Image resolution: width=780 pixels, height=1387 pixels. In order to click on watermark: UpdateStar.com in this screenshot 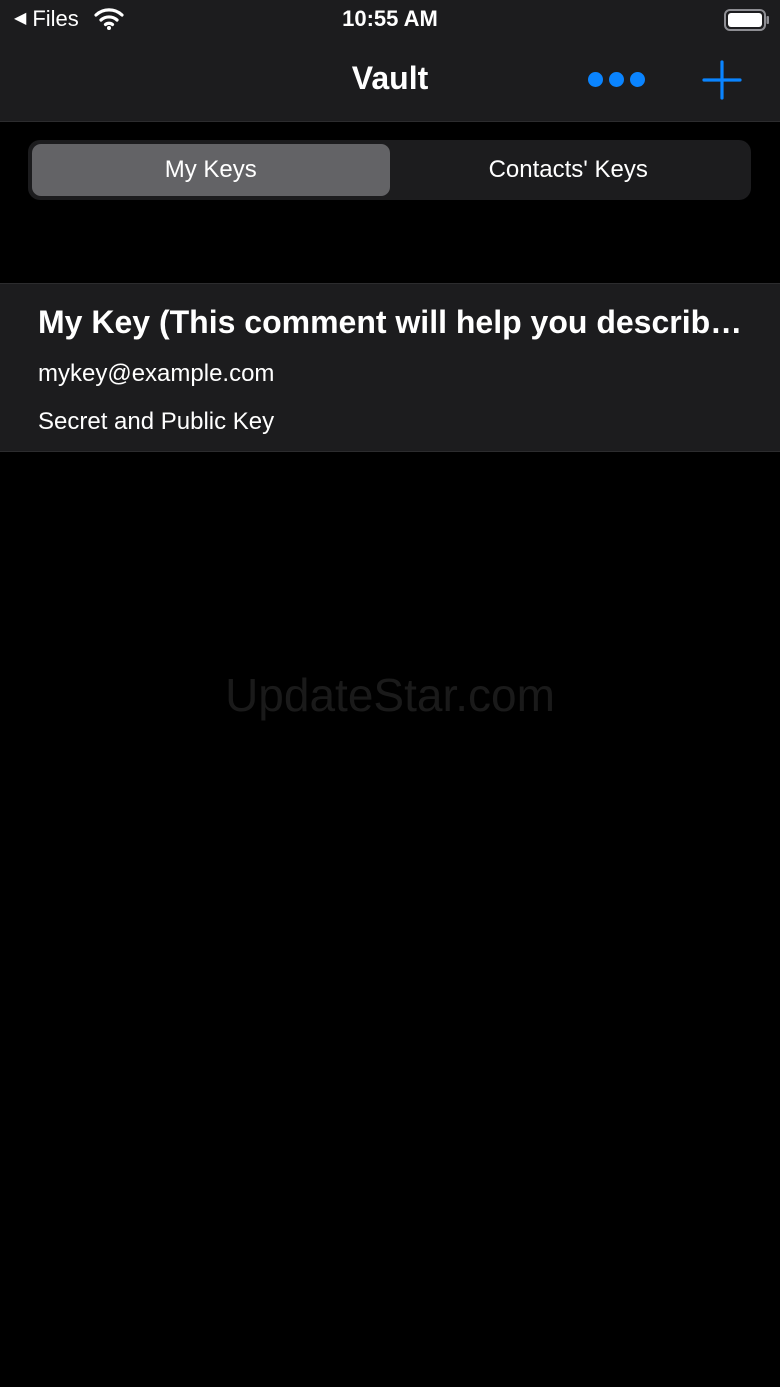, I will do `click(390, 695)`.